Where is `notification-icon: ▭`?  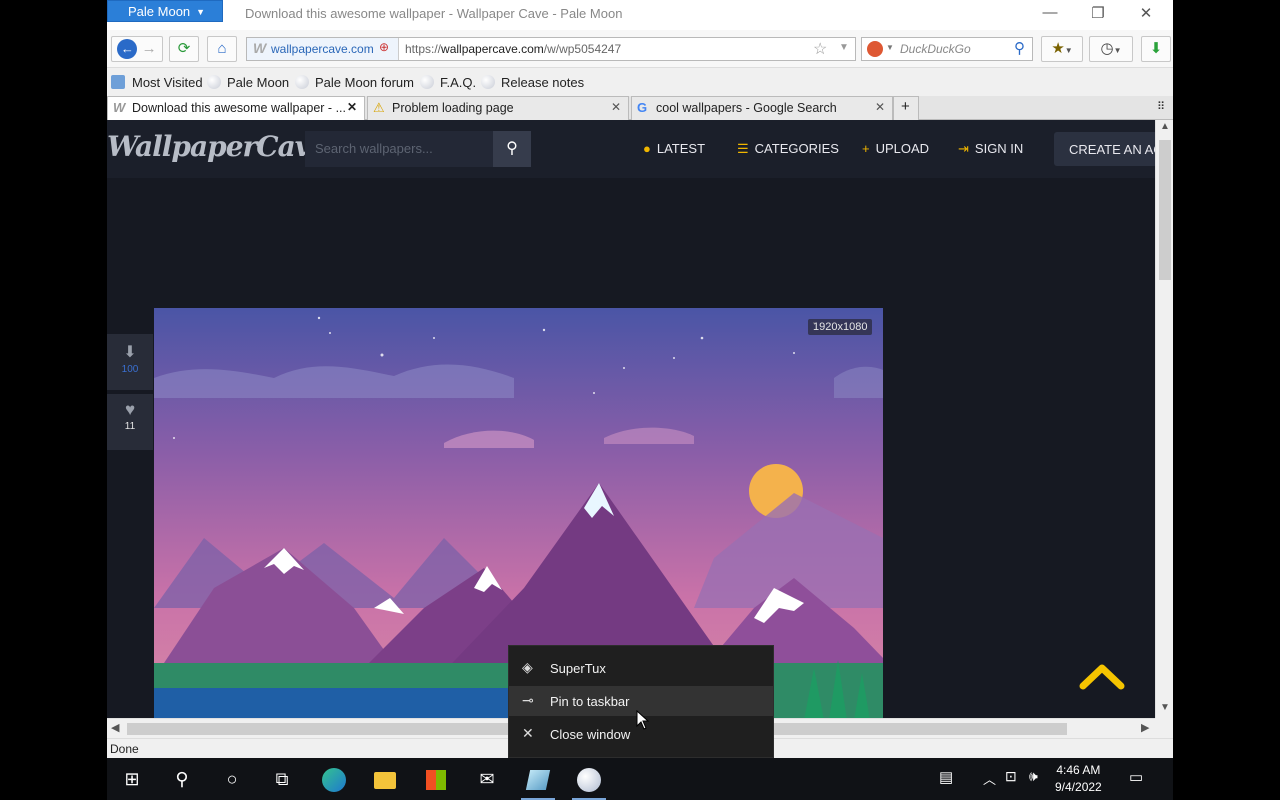 notification-icon: ▭ is located at coordinates (1136, 777).